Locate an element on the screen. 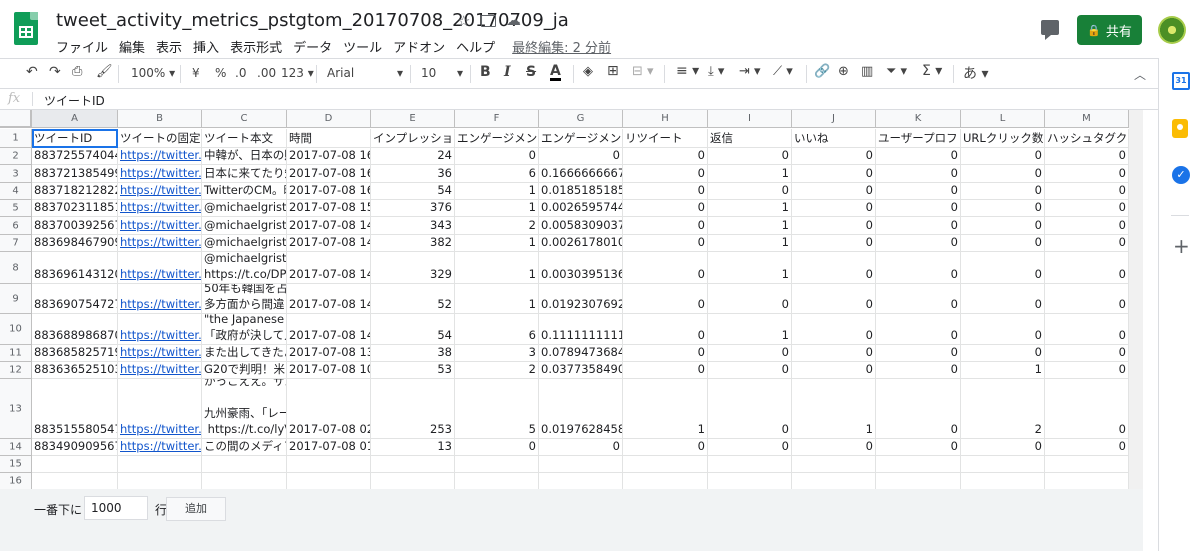 Image resolution: width=1200 pixels, height=551 pixels. redo-icon: ↷ is located at coordinates (55, 72).